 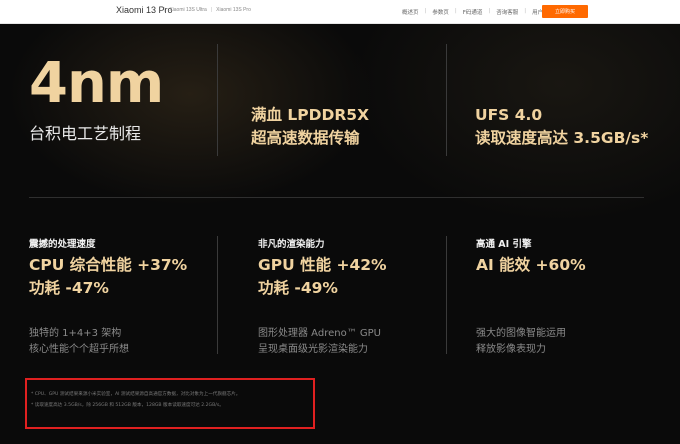 What do you see at coordinates (509, 115) in the screenshot?
I see `storage-spec-line1: UFS 4.0` at bounding box center [509, 115].